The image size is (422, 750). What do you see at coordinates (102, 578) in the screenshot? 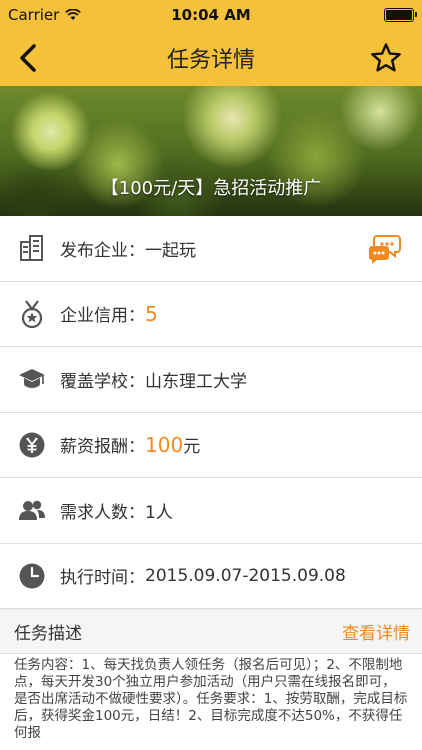
I see `time-label: 执行时间：` at bounding box center [102, 578].